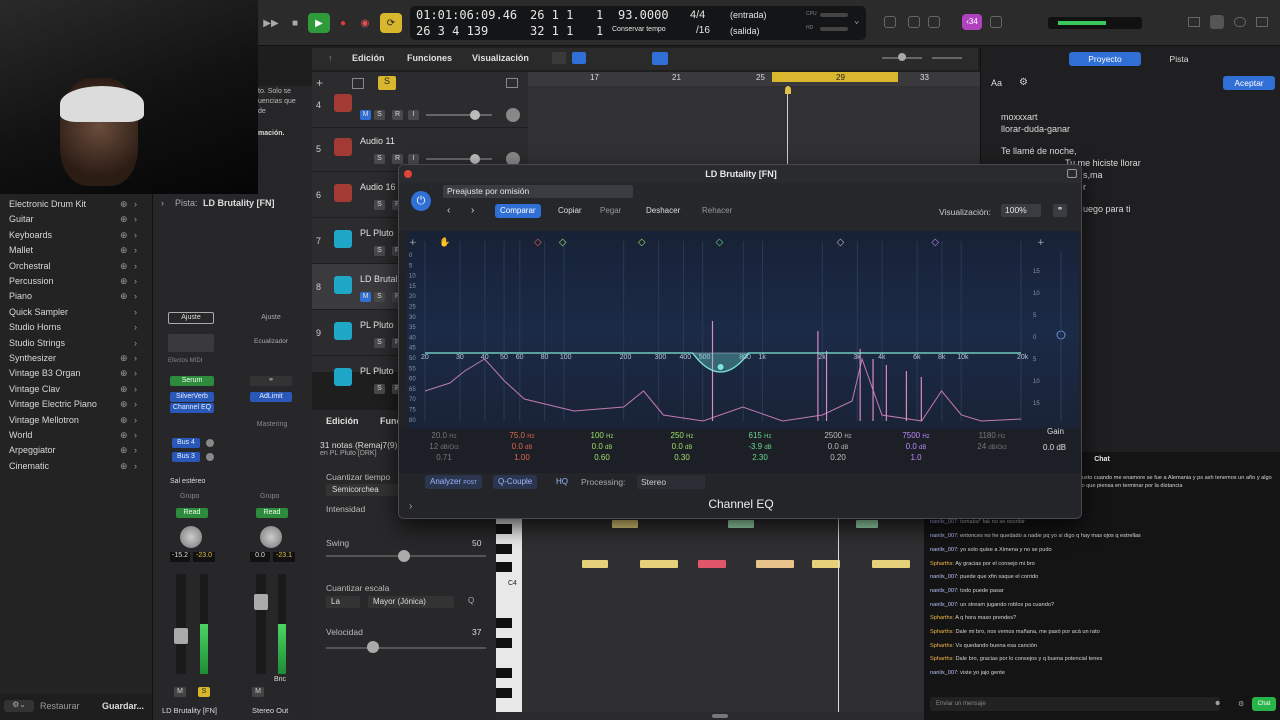 This screenshot has width=1280, height=720. I want to click on zoom-knob, so click(902, 57).